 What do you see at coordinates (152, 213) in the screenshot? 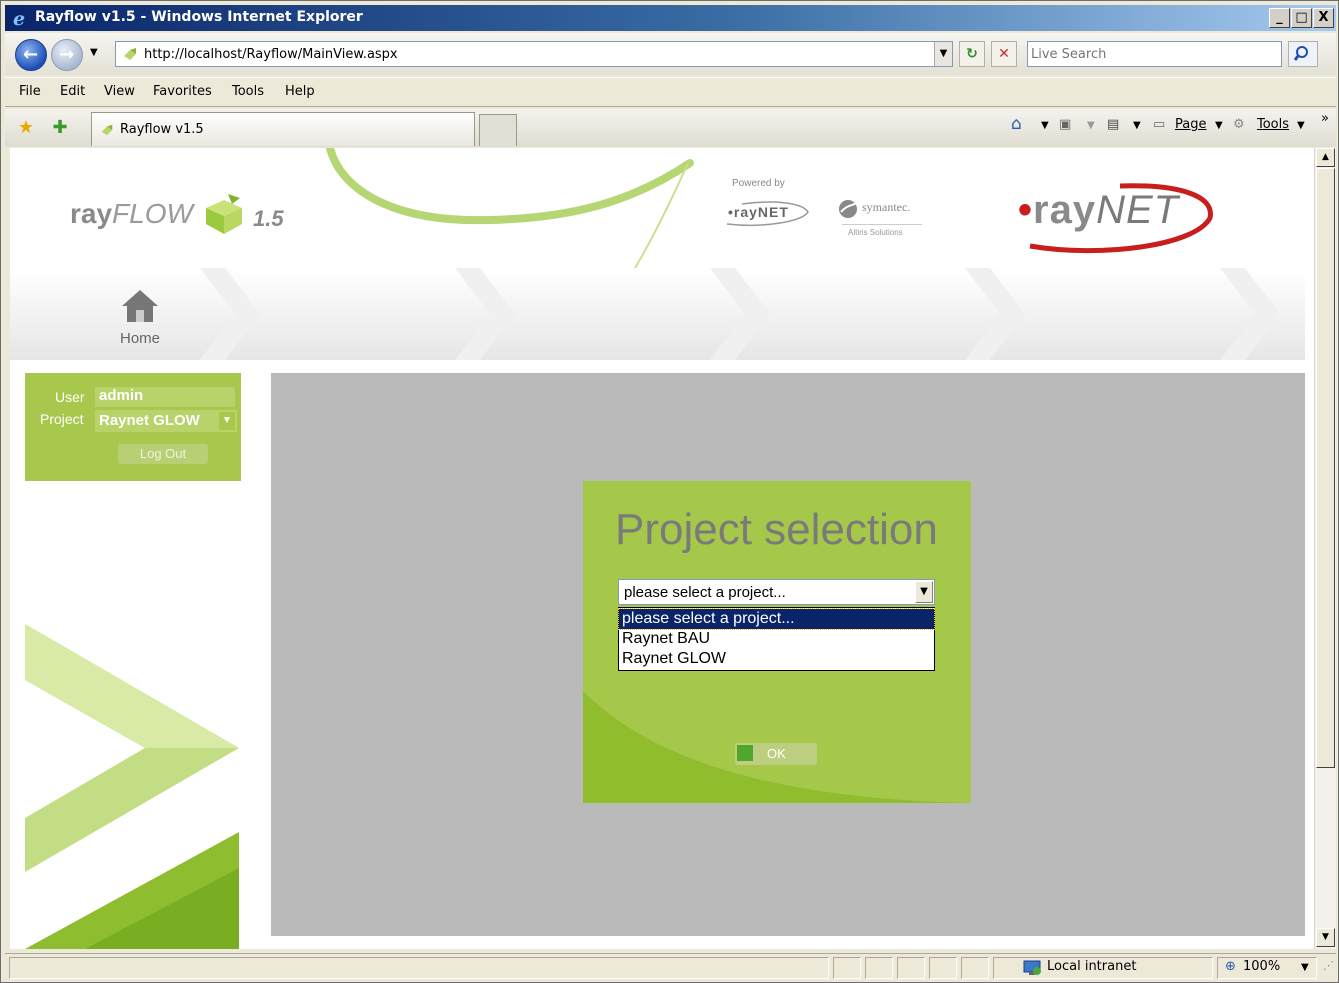
I see `logo-flow-text: FLOW` at bounding box center [152, 213].